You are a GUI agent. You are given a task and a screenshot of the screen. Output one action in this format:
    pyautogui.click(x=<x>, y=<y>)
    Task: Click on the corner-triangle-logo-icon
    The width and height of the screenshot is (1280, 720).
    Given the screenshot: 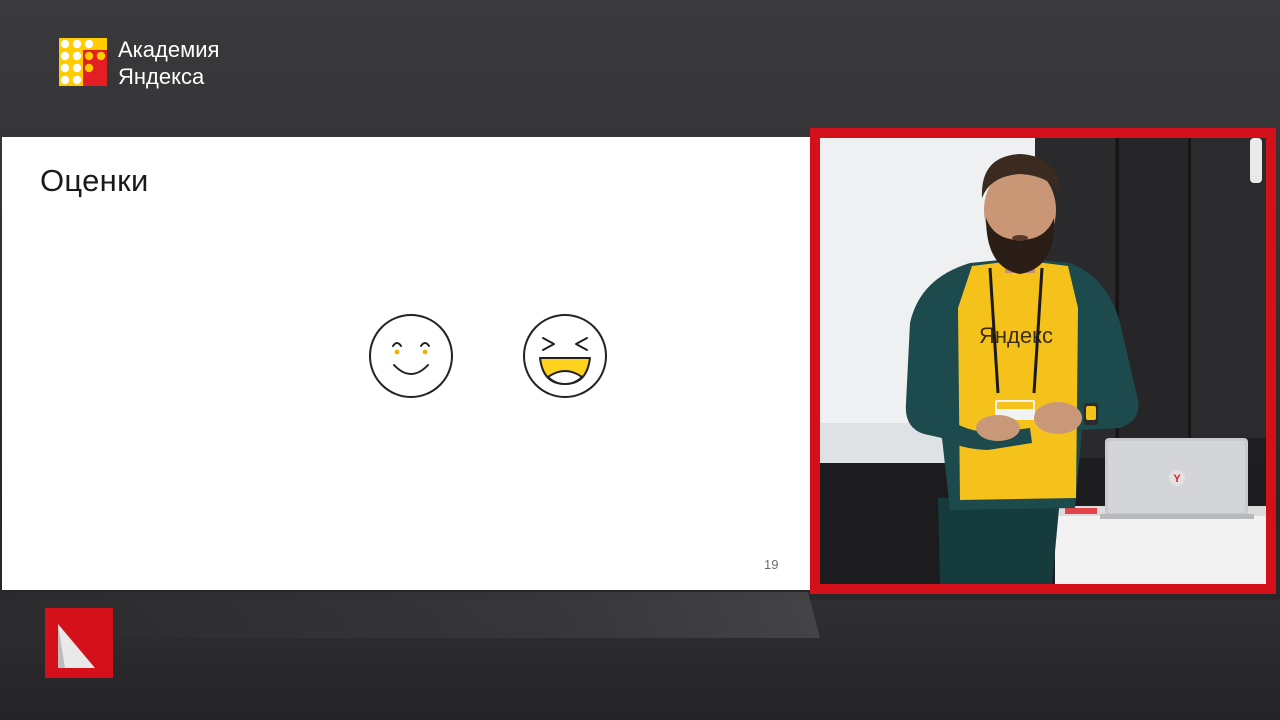 What is the action you would take?
    pyautogui.click(x=79, y=643)
    